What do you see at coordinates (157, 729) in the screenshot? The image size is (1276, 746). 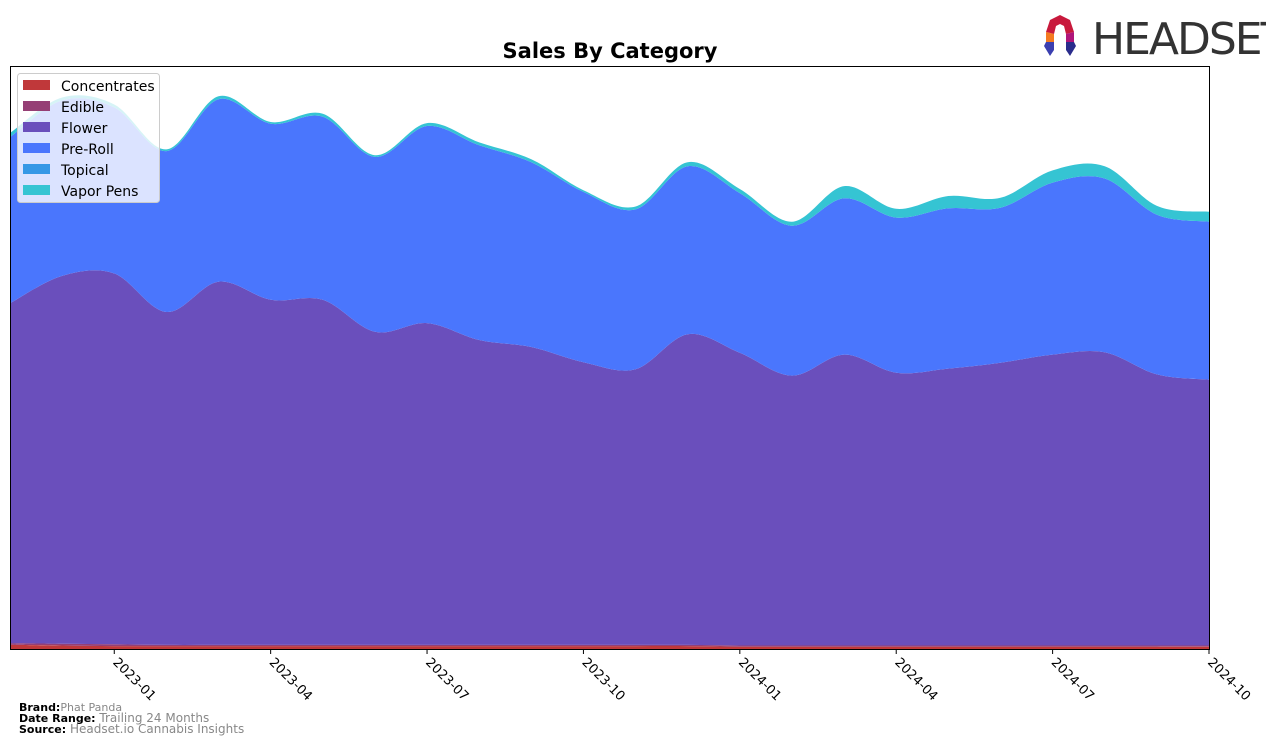 I see `source-value: Headset.io Cannabis Insights` at bounding box center [157, 729].